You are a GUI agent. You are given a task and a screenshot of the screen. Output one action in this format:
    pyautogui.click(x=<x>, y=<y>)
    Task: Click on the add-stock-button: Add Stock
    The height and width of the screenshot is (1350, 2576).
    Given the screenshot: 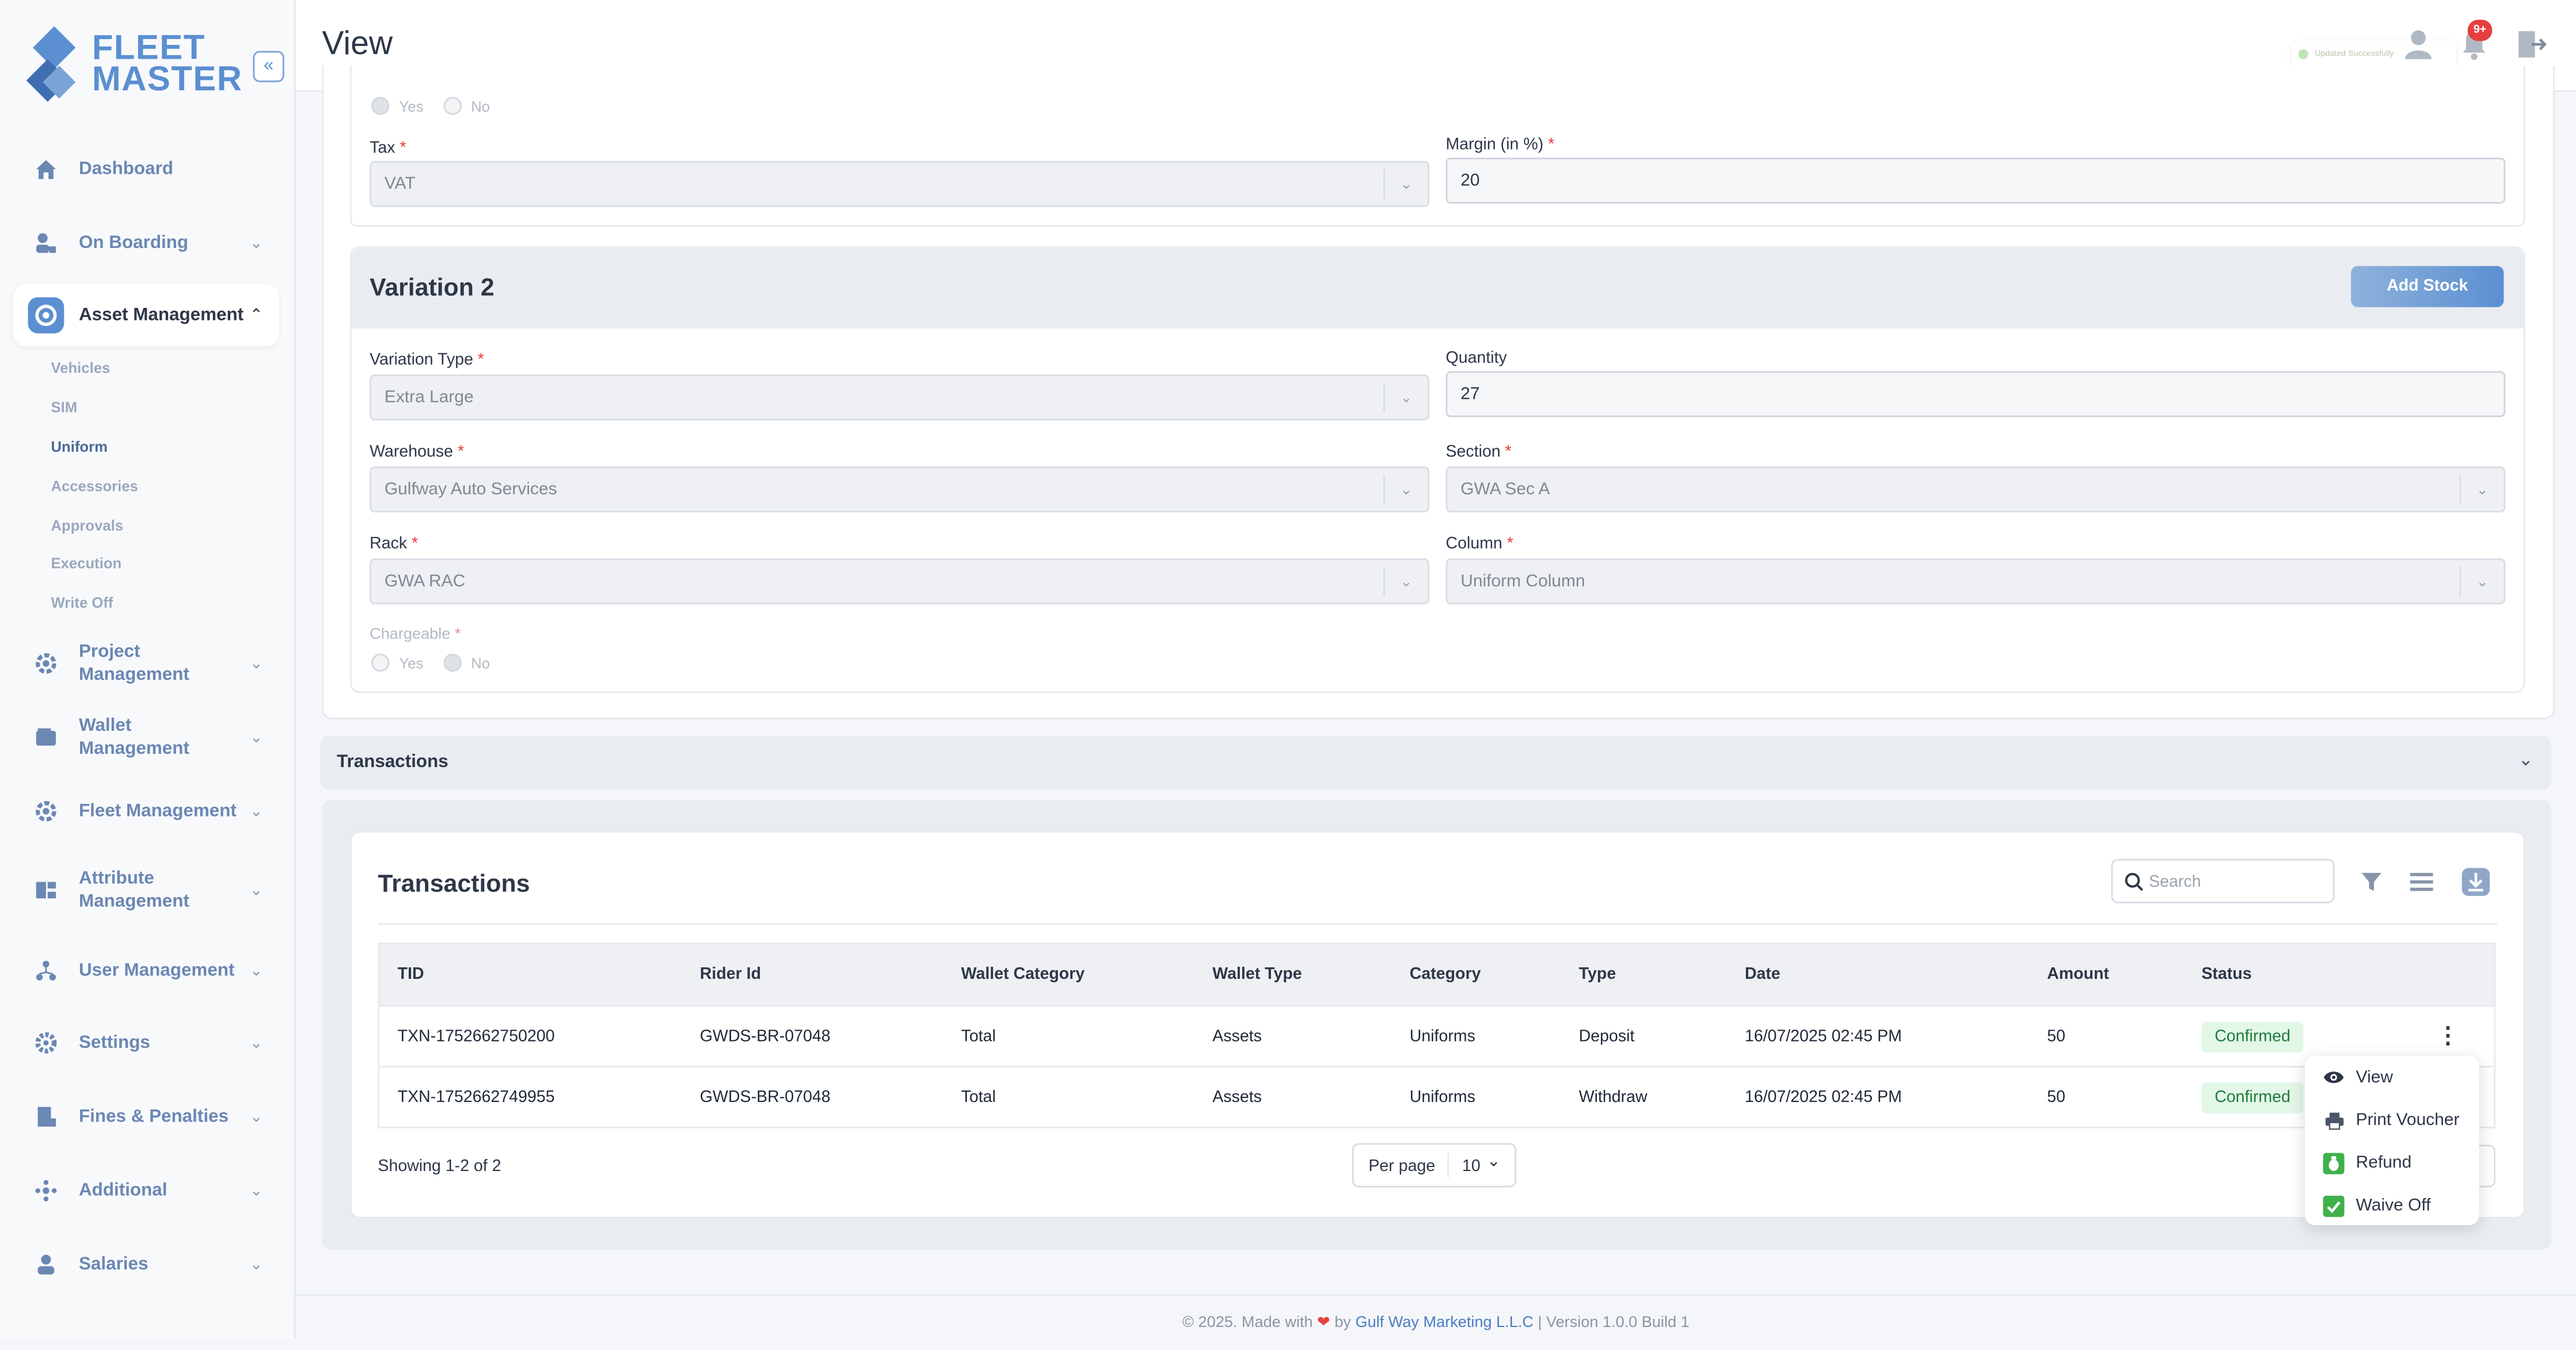 What is the action you would take?
    pyautogui.click(x=2428, y=286)
    